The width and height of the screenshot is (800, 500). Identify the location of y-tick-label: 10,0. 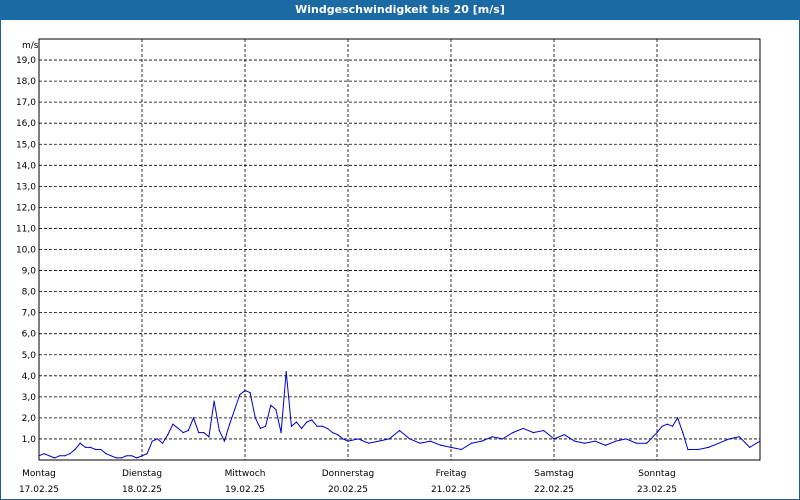
(26, 251).